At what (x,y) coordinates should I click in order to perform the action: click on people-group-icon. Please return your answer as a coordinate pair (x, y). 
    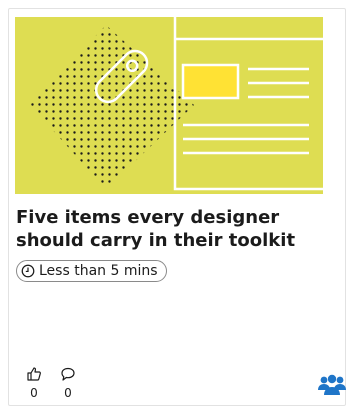
    Looking at the image, I should click on (332, 384).